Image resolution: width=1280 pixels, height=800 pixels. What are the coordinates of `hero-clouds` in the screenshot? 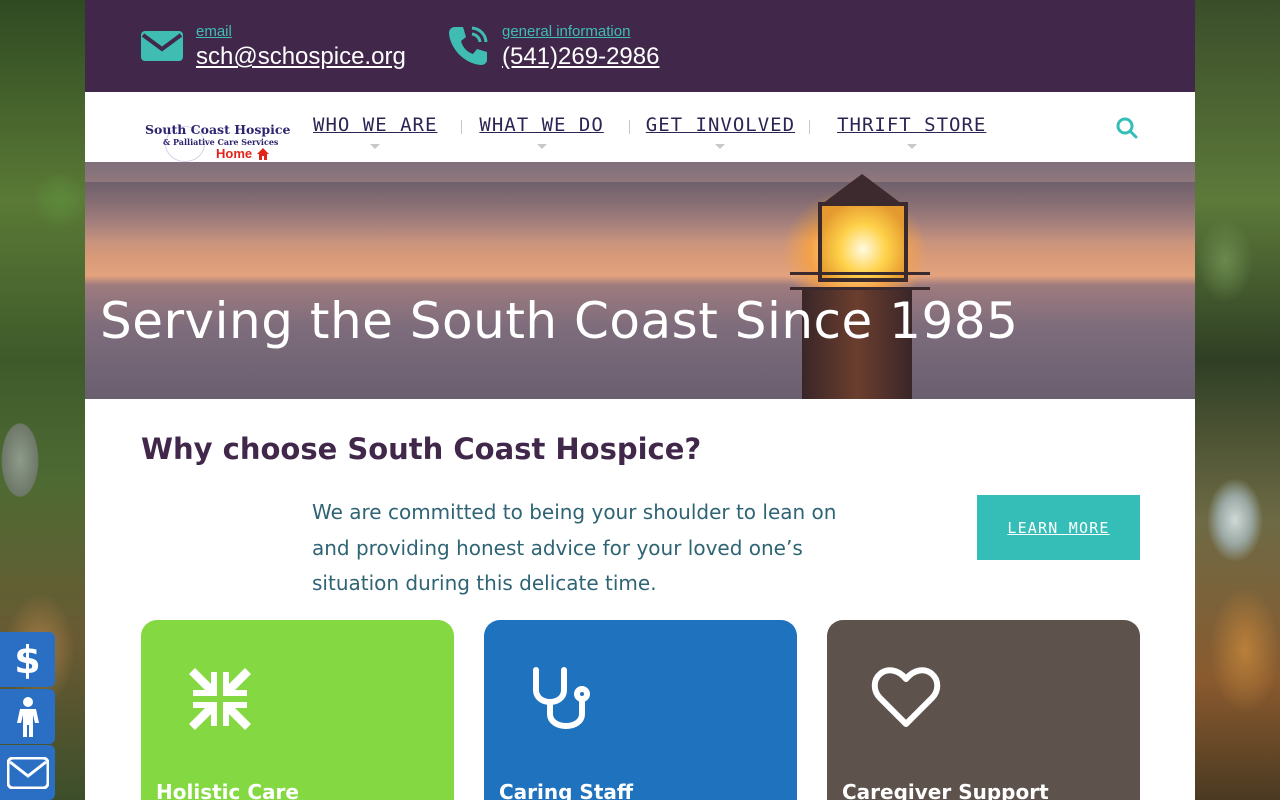 It's located at (640, 212).